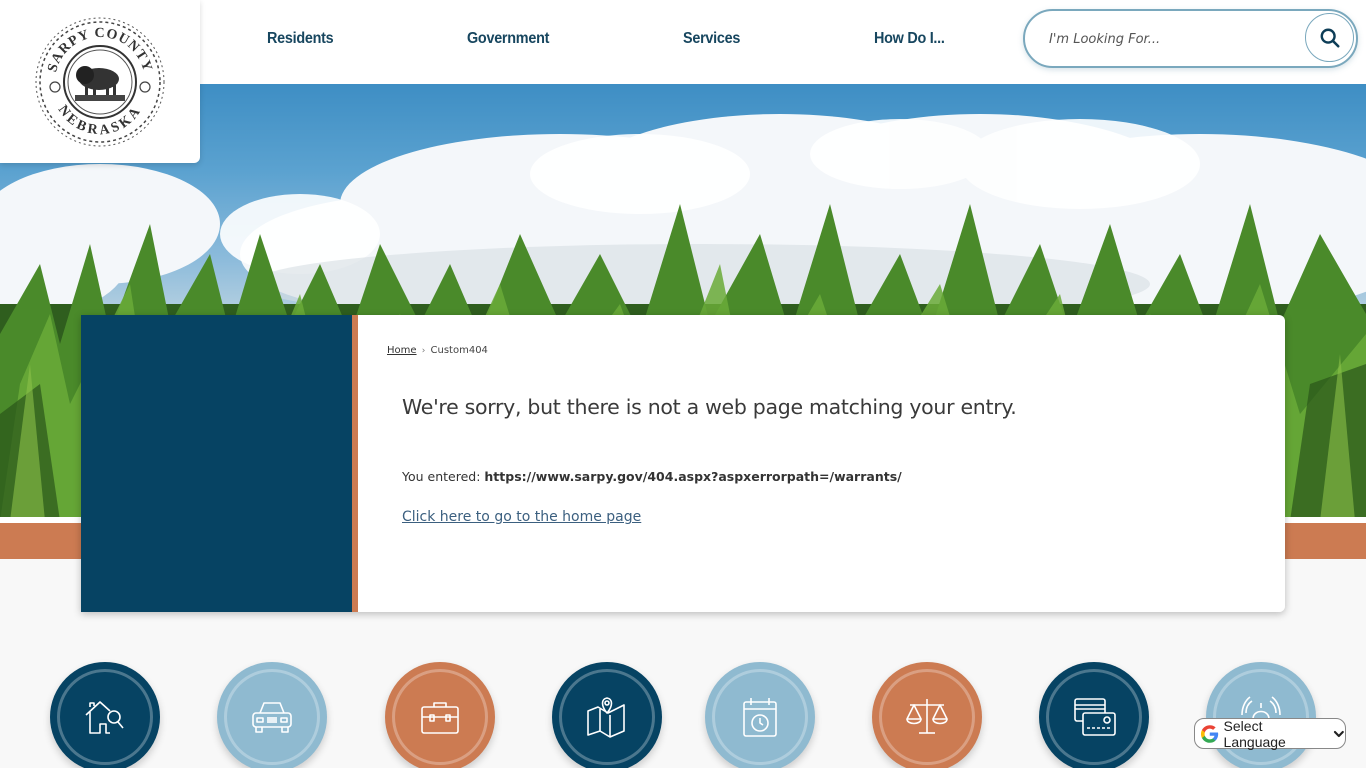 This screenshot has width=1366, height=768. Describe the element at coordinates (459, 350) in the screenshot. I see `breadcrumb-current: Custom404` at that location.